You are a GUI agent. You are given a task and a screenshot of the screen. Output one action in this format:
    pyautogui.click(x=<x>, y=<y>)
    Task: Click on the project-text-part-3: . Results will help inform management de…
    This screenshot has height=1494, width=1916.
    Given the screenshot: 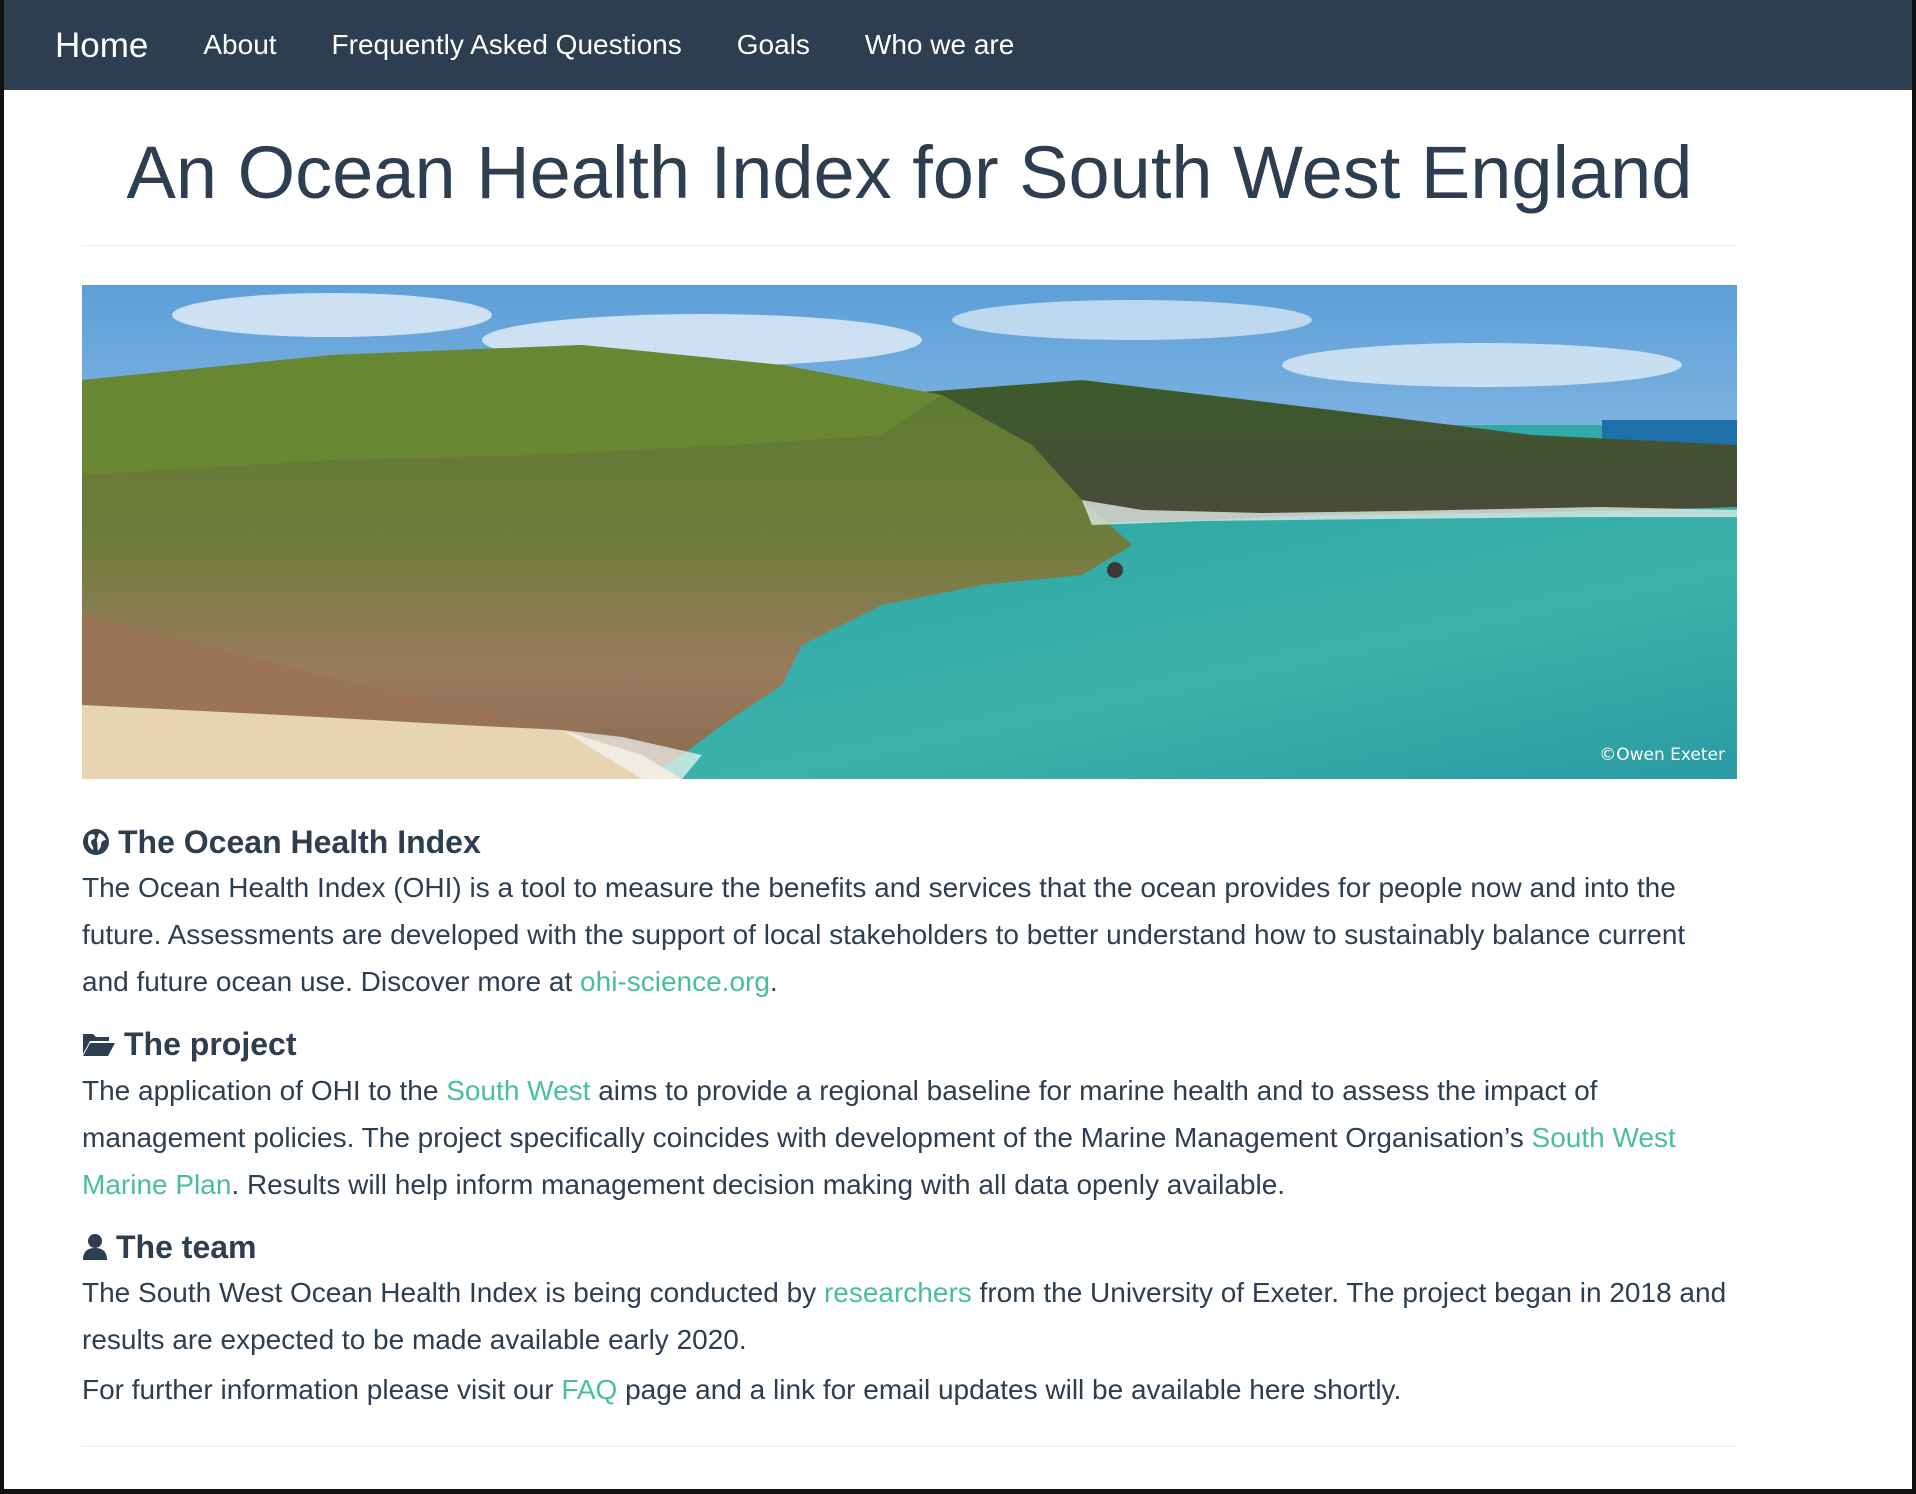 What is the action you would take?
    pyautogui.click(x=758, y=1184)
    